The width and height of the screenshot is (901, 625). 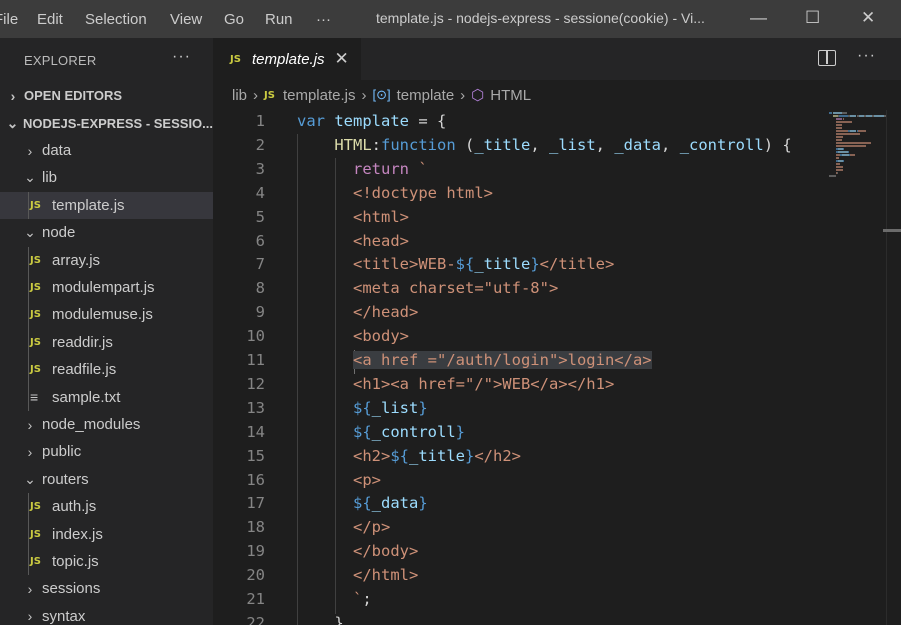 What do you see at coordinates (516, 121) in the screenshot?
I see `code-line: 1 var template = {` at bounding box center [516, 121].